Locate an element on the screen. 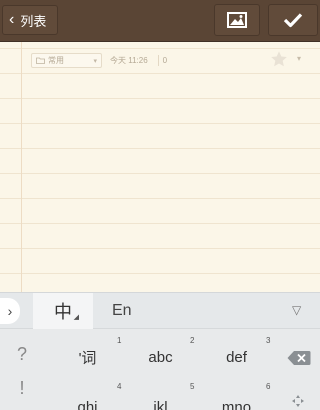 This screenshot has height=410, width=320. star-icon is located at coordinates (279, 59).